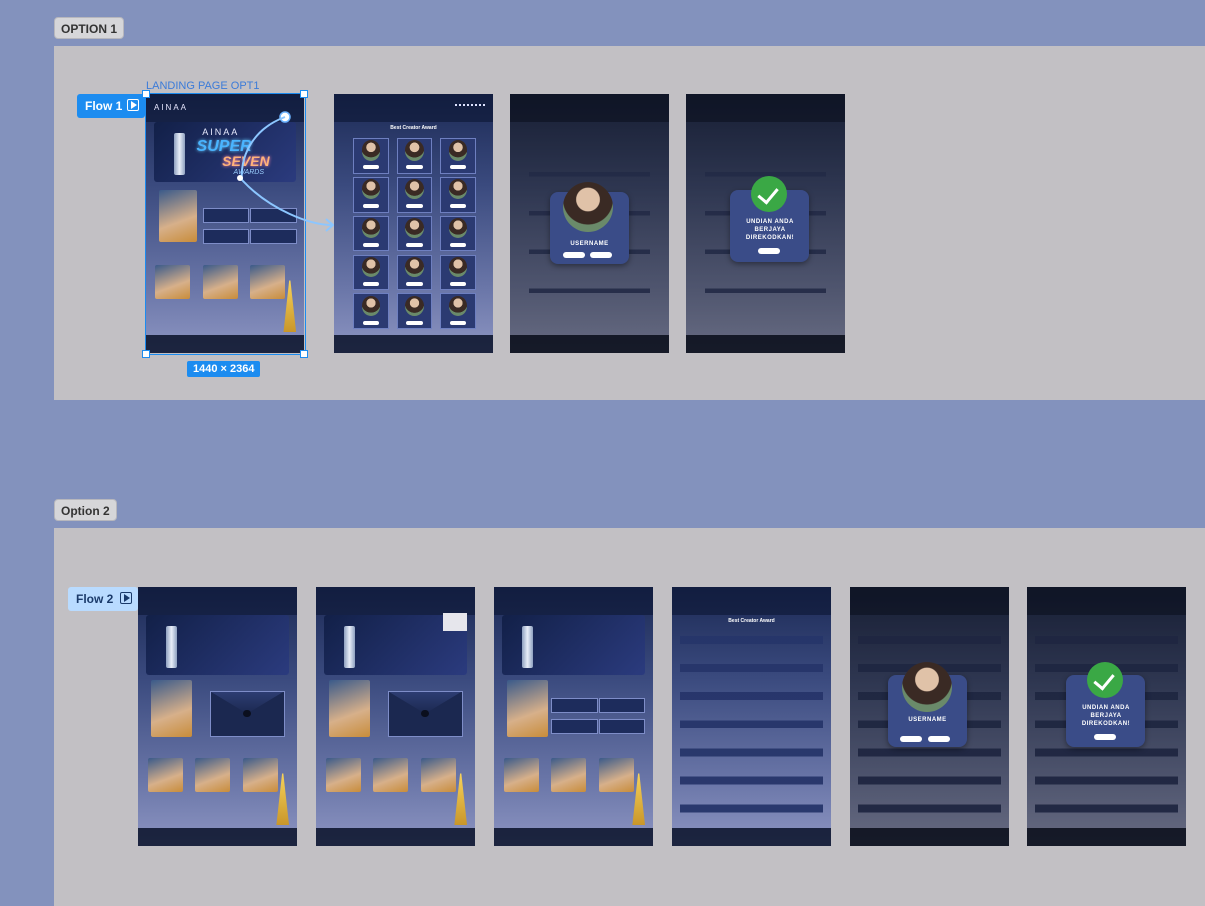 The width and height of the screenshot is (1205, 906). Describe the element at coordinates (85, 510) in the screenshot. I see `section-label-option-2: Option 2` at that location.